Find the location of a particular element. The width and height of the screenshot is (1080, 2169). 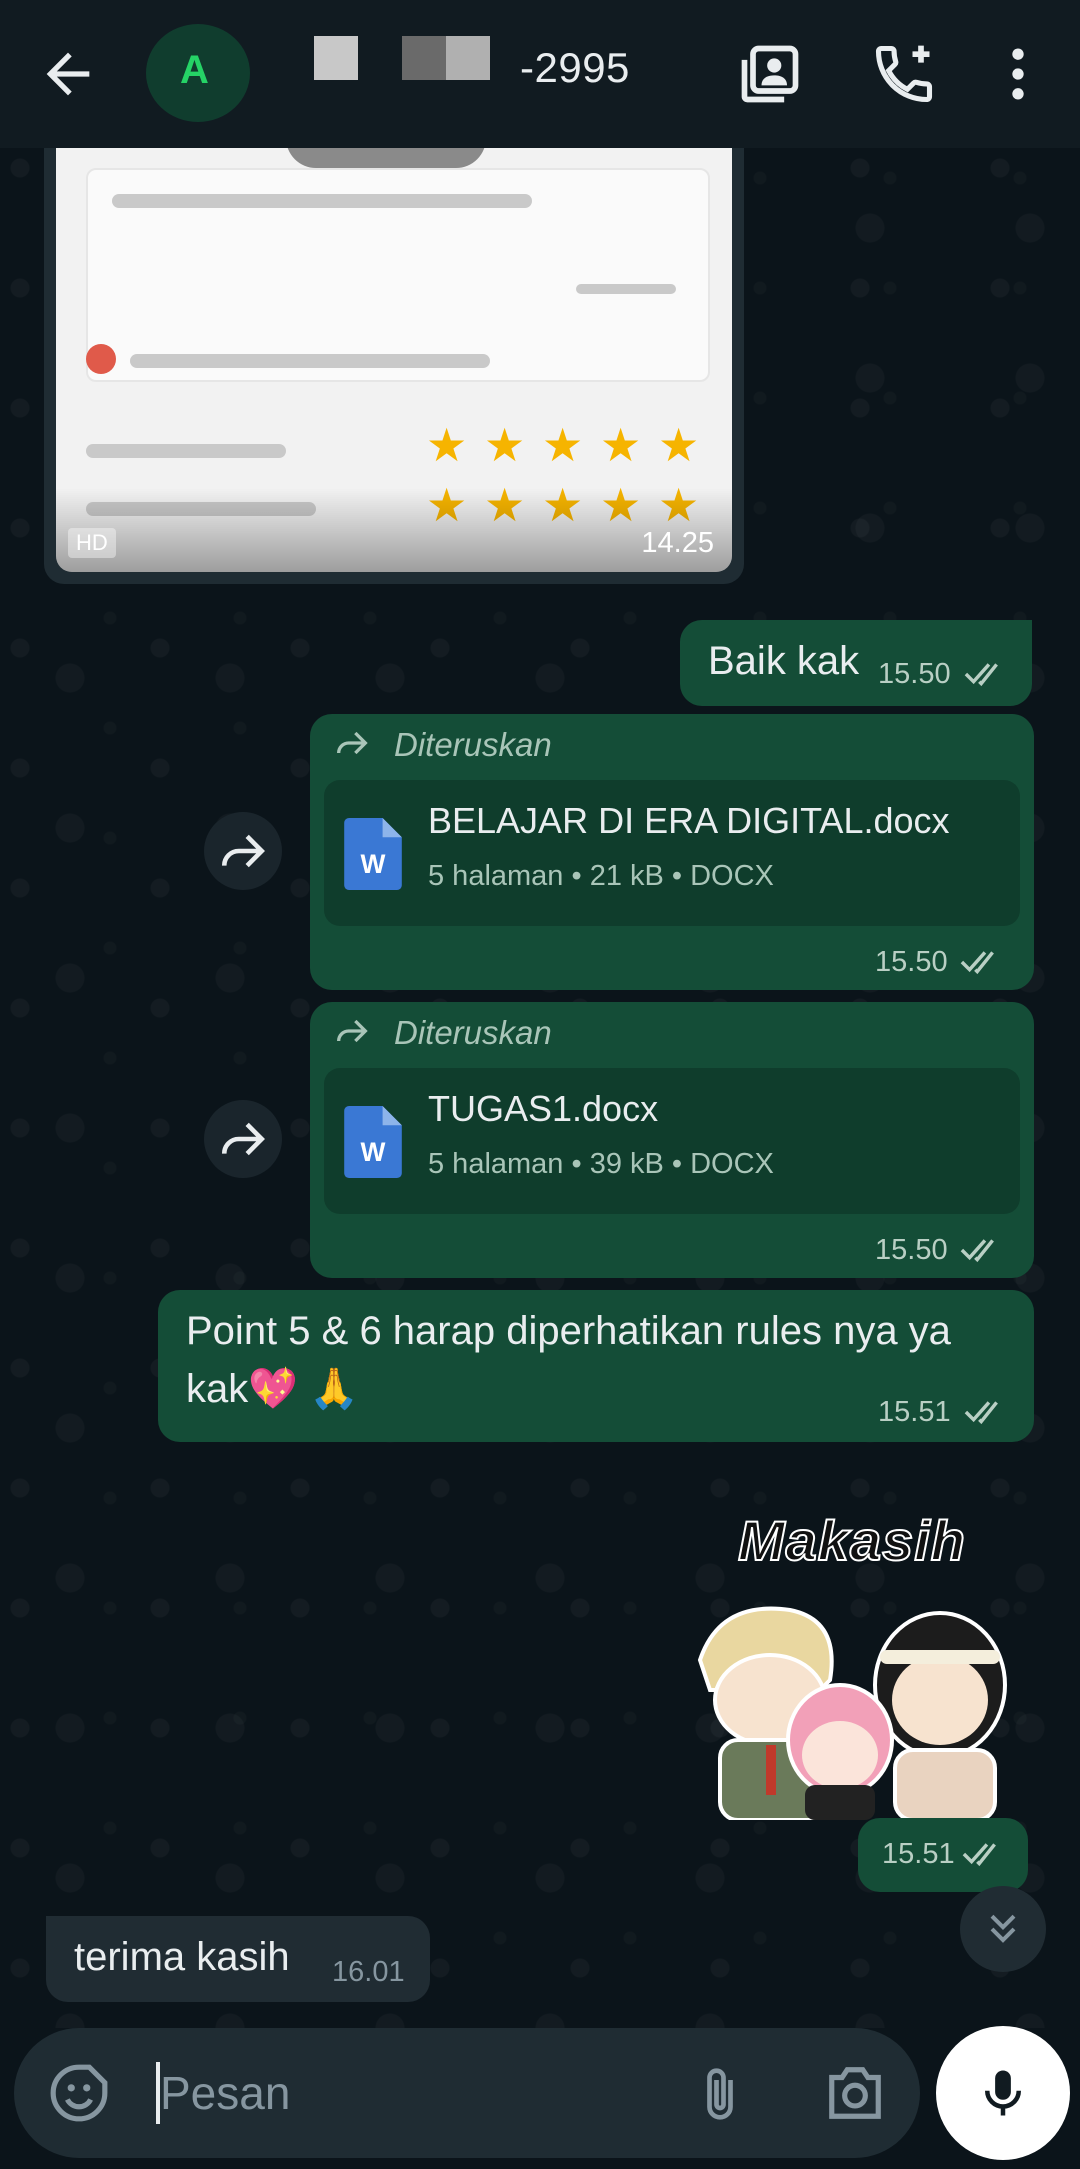

scroll-to-bottom-button is located at coordinates (1003, 1929).